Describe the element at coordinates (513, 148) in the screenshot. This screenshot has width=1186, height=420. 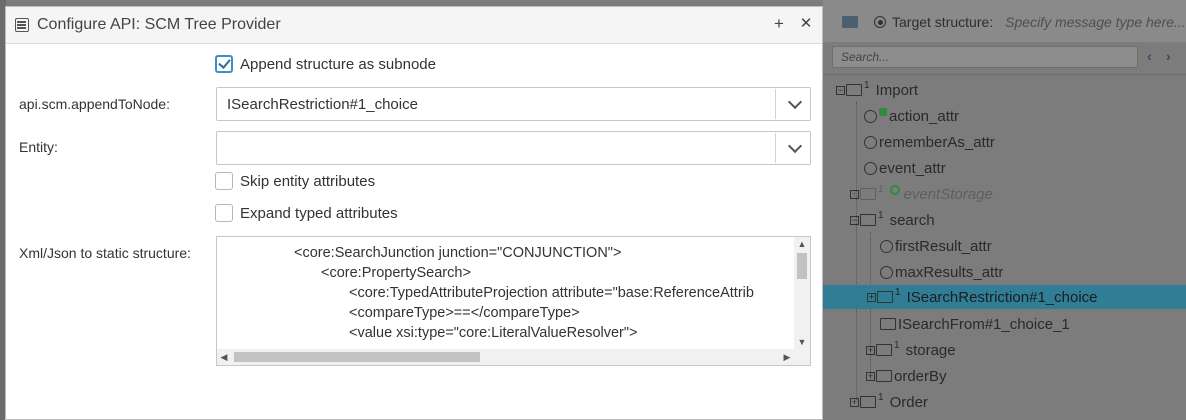
I see `entity-select` at that location.